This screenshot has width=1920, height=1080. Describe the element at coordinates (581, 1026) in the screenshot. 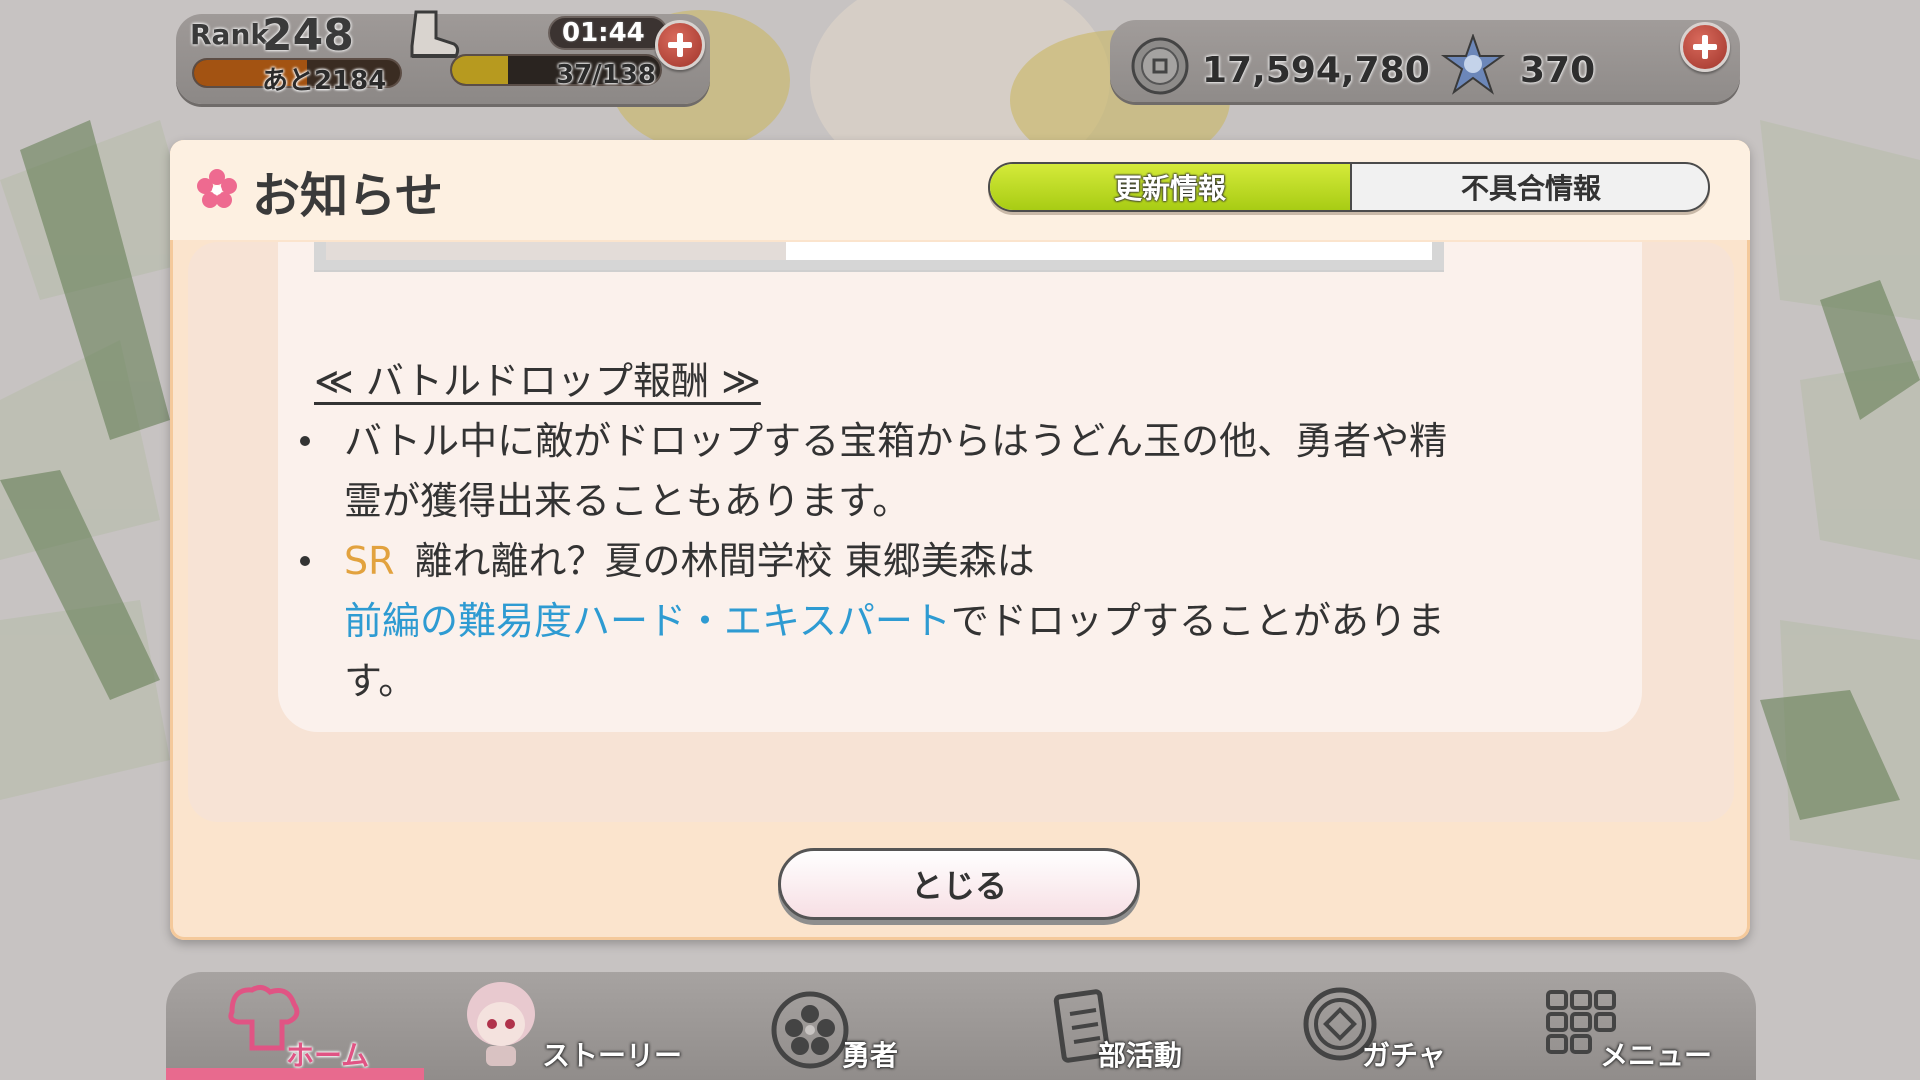

I see `nav-story: ストーリー` at that location.